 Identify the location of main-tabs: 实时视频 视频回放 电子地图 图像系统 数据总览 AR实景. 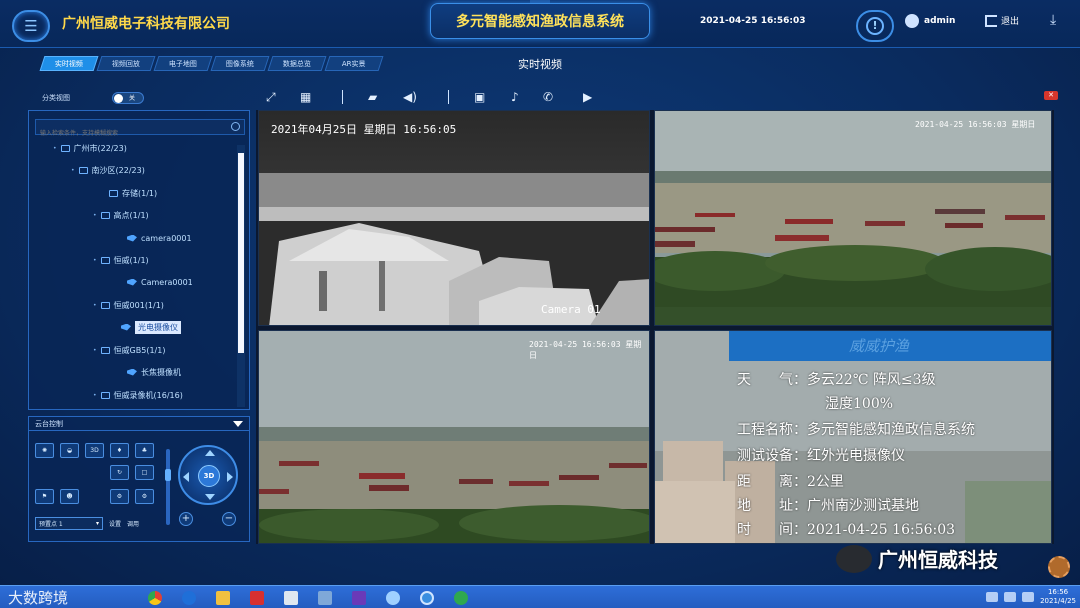
(211, 63).